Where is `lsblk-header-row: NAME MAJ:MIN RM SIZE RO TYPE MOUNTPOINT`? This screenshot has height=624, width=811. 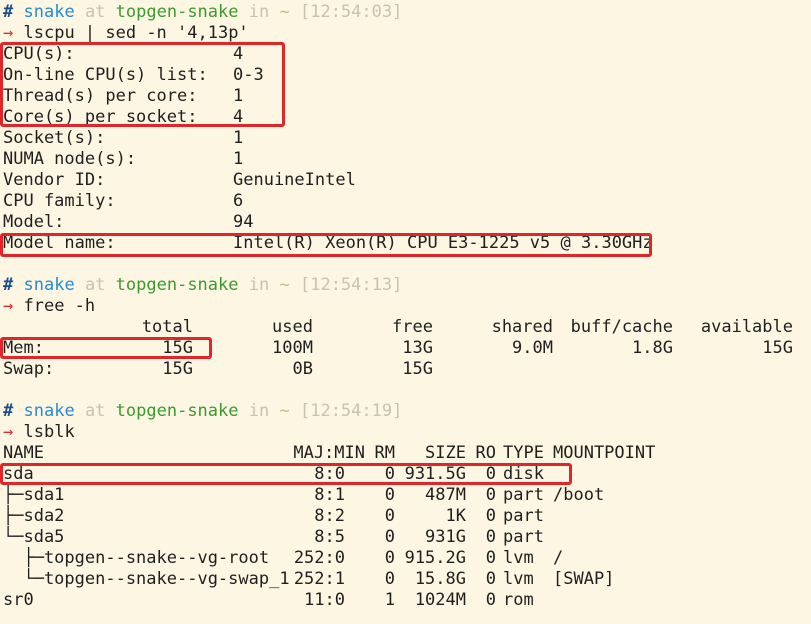
lsblk-header-row: NAME MAJ:MIN RM SIZE RO TYPE MOUNTPOINT is located at coordinates (403, 453).